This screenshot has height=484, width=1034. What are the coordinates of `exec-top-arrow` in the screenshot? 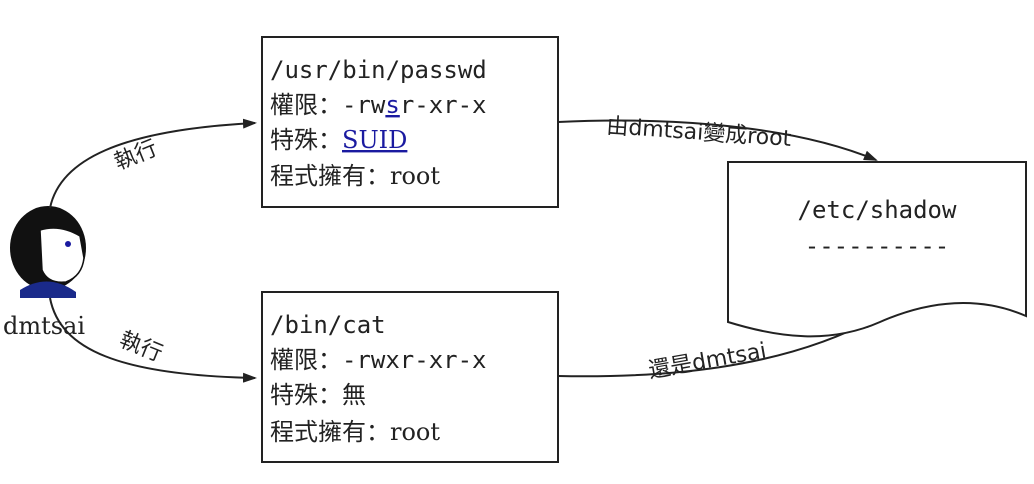 It's located at (153, 163).